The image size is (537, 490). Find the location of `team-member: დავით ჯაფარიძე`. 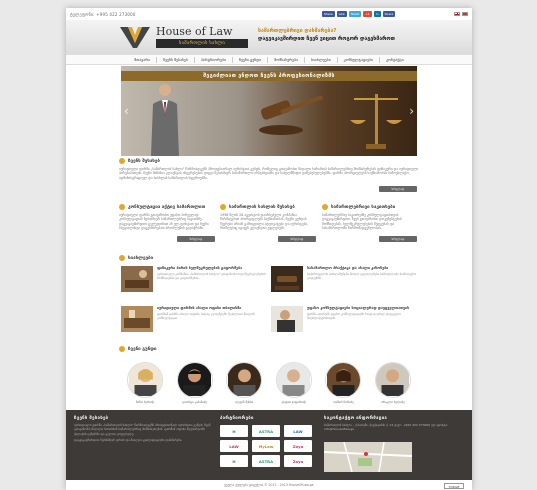

team-member: დავით ჯაფარიძე is located at coordinates (294, 383).